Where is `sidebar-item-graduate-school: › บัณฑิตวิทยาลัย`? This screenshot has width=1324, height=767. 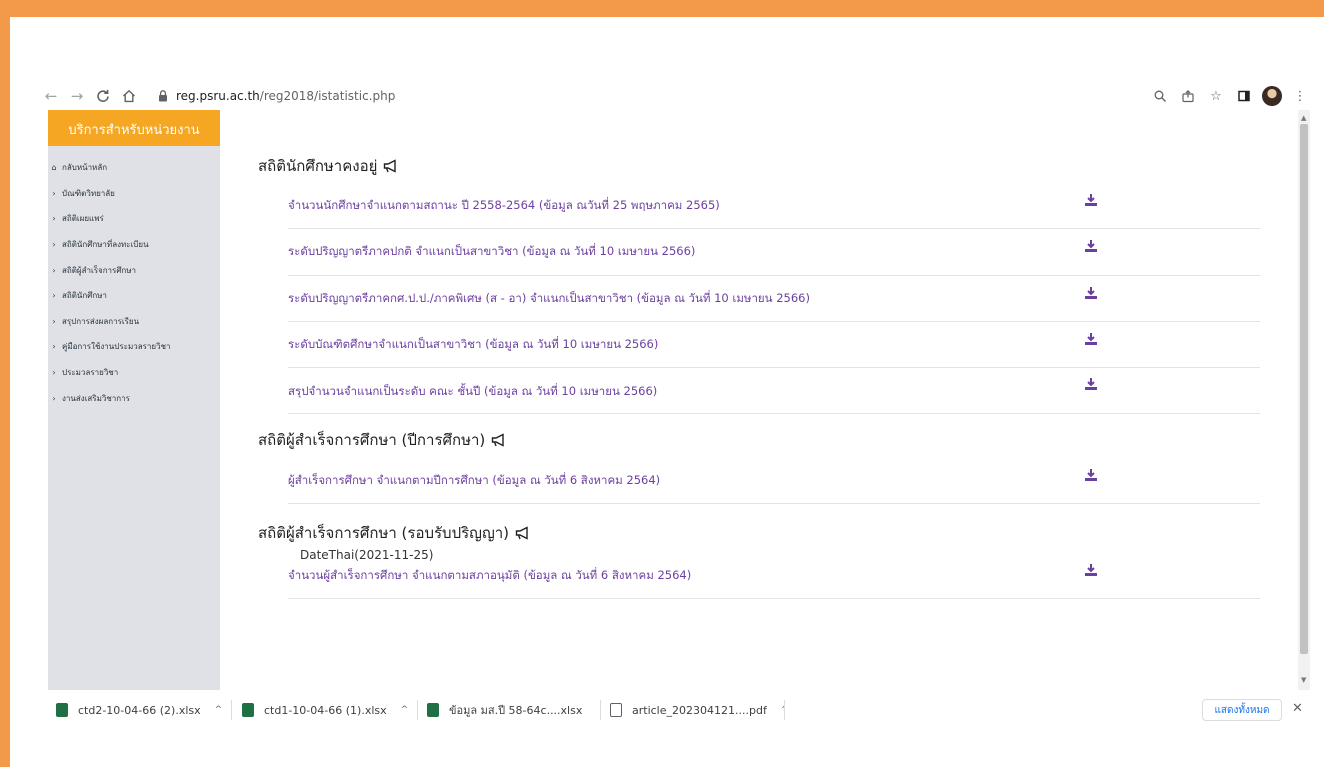
sidebar-item-graduate-school: › บัณฑิตวิทยาลัย is located at coordinates (134, 194).